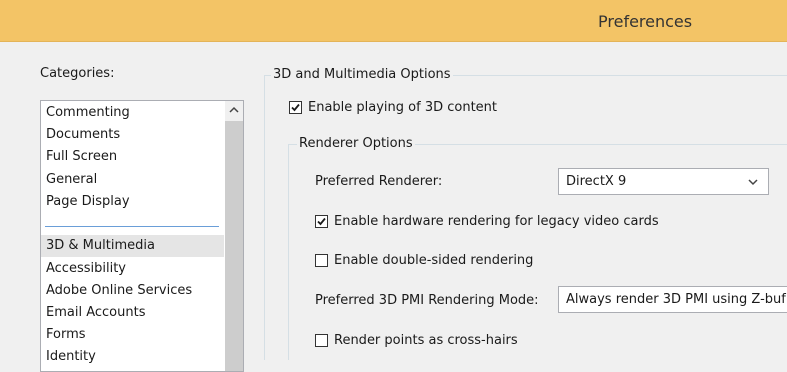  What do you see at coordinates (434, 260) in the screenshot?
I see `double-sided-label: Enable double-sided rendering` at bounding box center [434, 260].